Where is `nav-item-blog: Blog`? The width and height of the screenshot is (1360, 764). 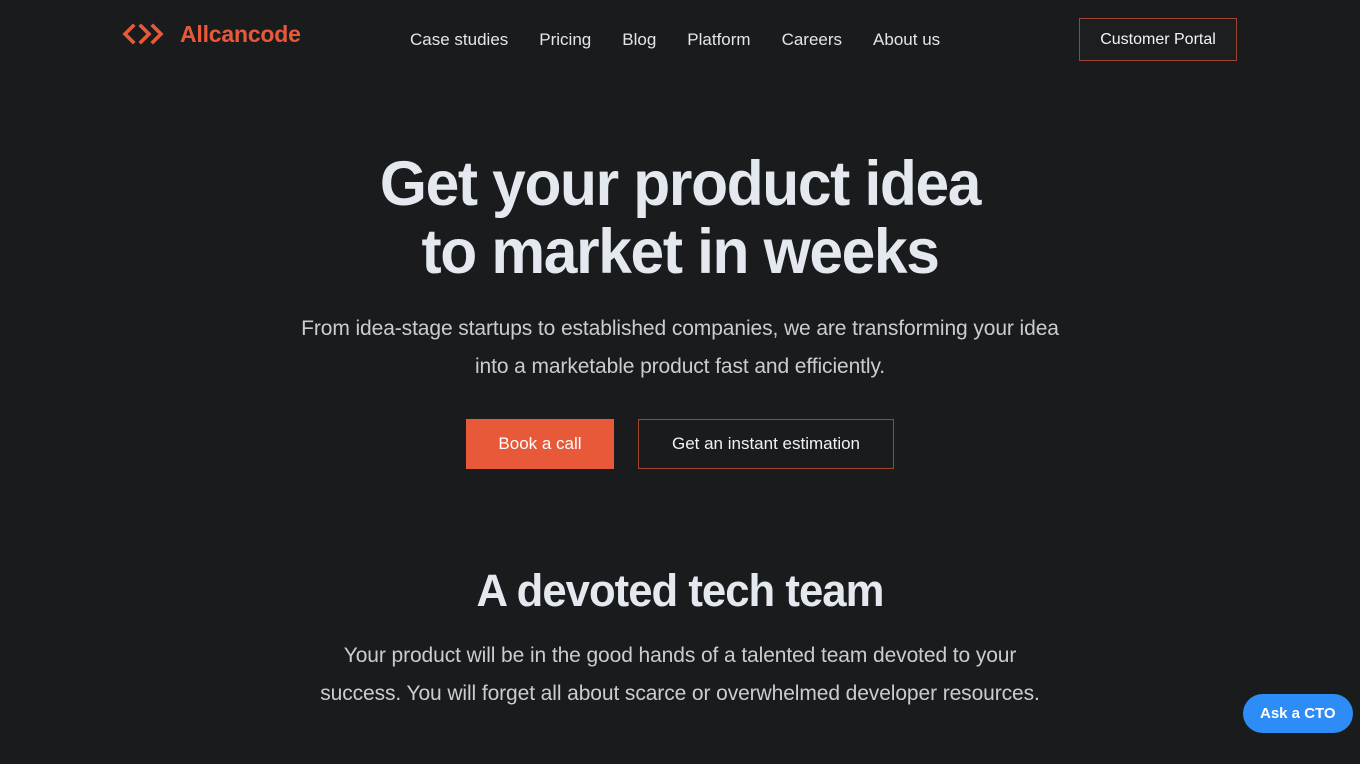 nav-item-blog: Blog is located at coordinates (639, 40).